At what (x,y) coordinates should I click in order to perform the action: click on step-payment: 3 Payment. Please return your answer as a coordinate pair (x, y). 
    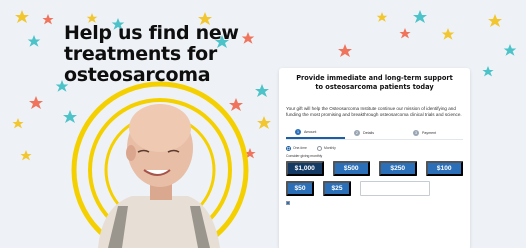
    Looking at the image, I should click on (433, 133).